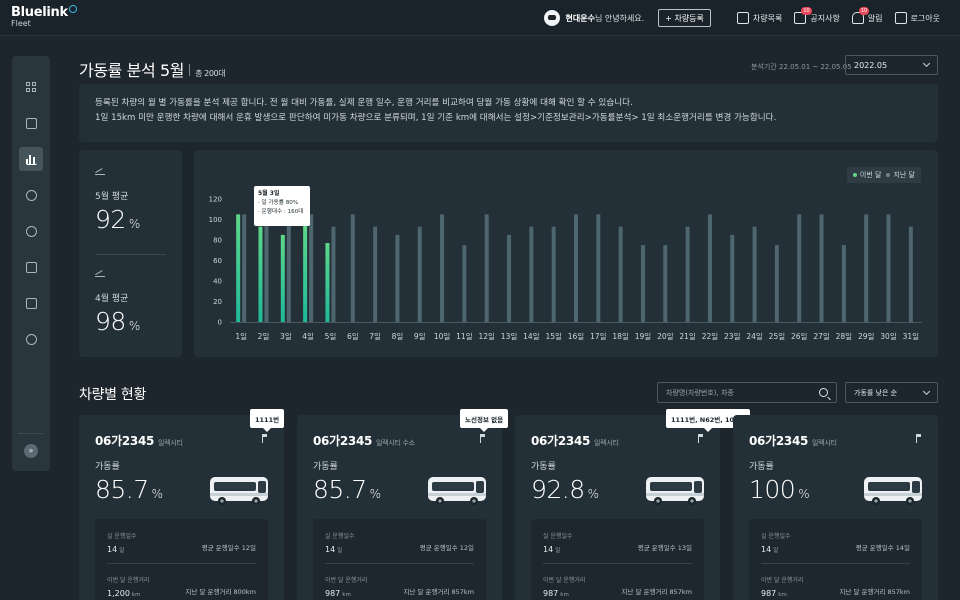 This screenshot has height=600, width=960. I want to click on analysis-period: 분석기간 22.05.01 ~ 22.05.05, so click(801, 67).